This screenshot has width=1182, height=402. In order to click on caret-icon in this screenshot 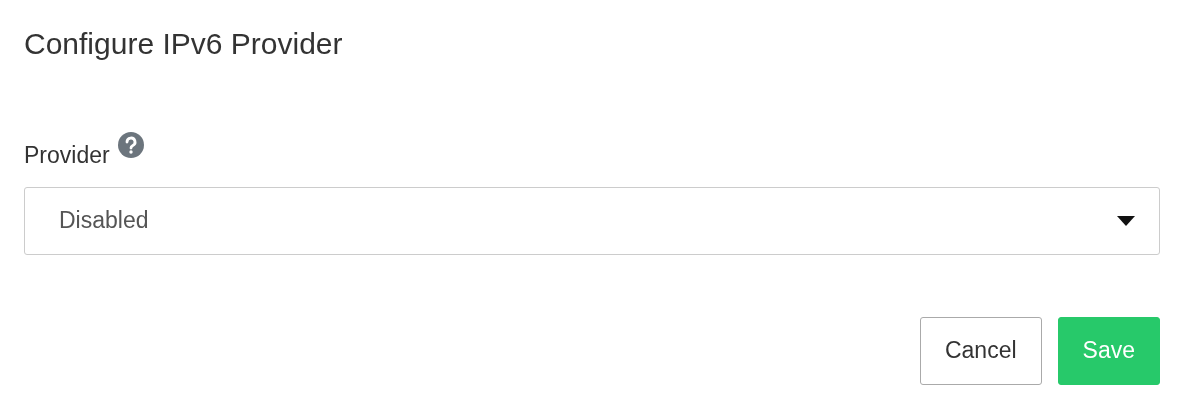, I will do `click(1126, 220)`.